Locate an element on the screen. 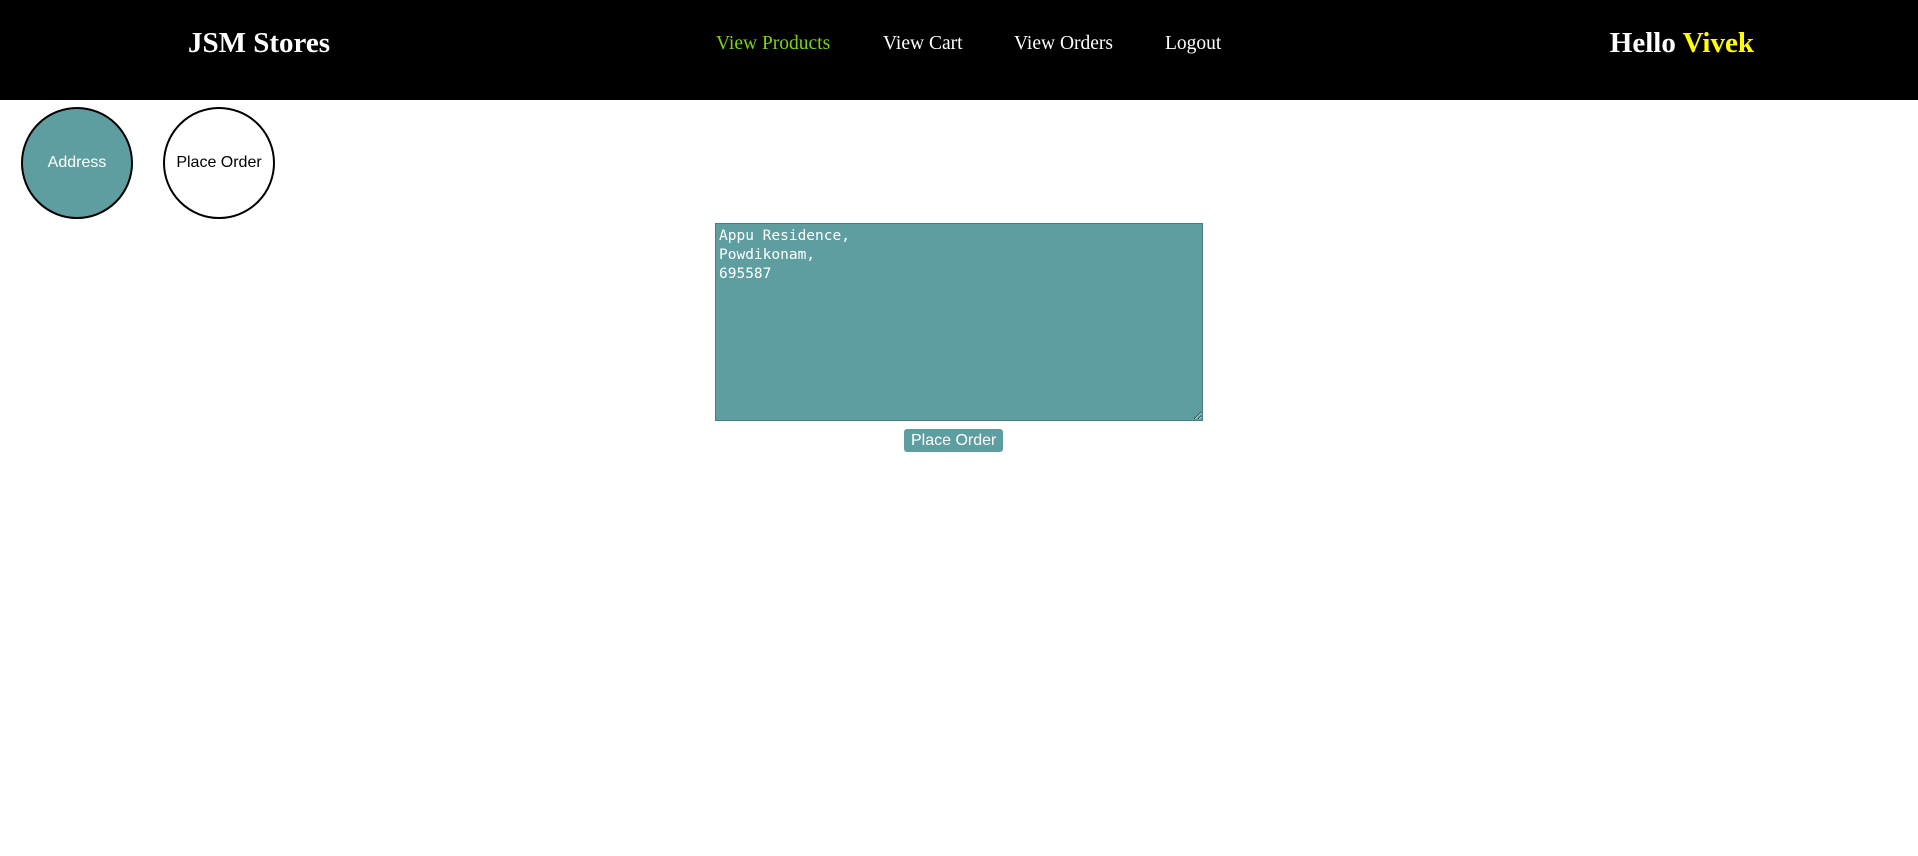 The width and height of the screenshot is (1918, 856). step-place-order-label: Place Order is located at coordinates (219, 162).